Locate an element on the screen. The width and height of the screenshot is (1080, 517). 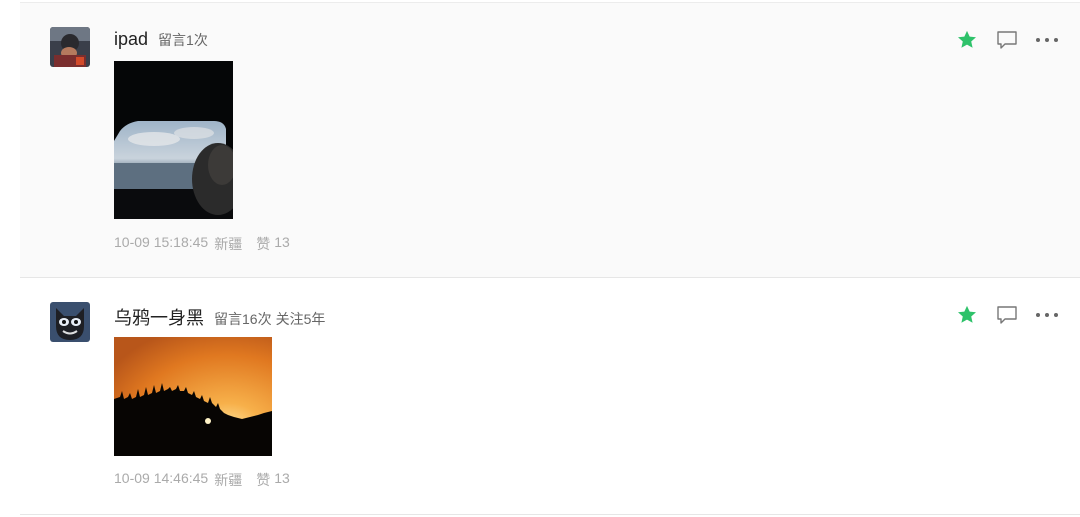
comment-header: ipad 留言1次 is located at coordinates (161, 39).